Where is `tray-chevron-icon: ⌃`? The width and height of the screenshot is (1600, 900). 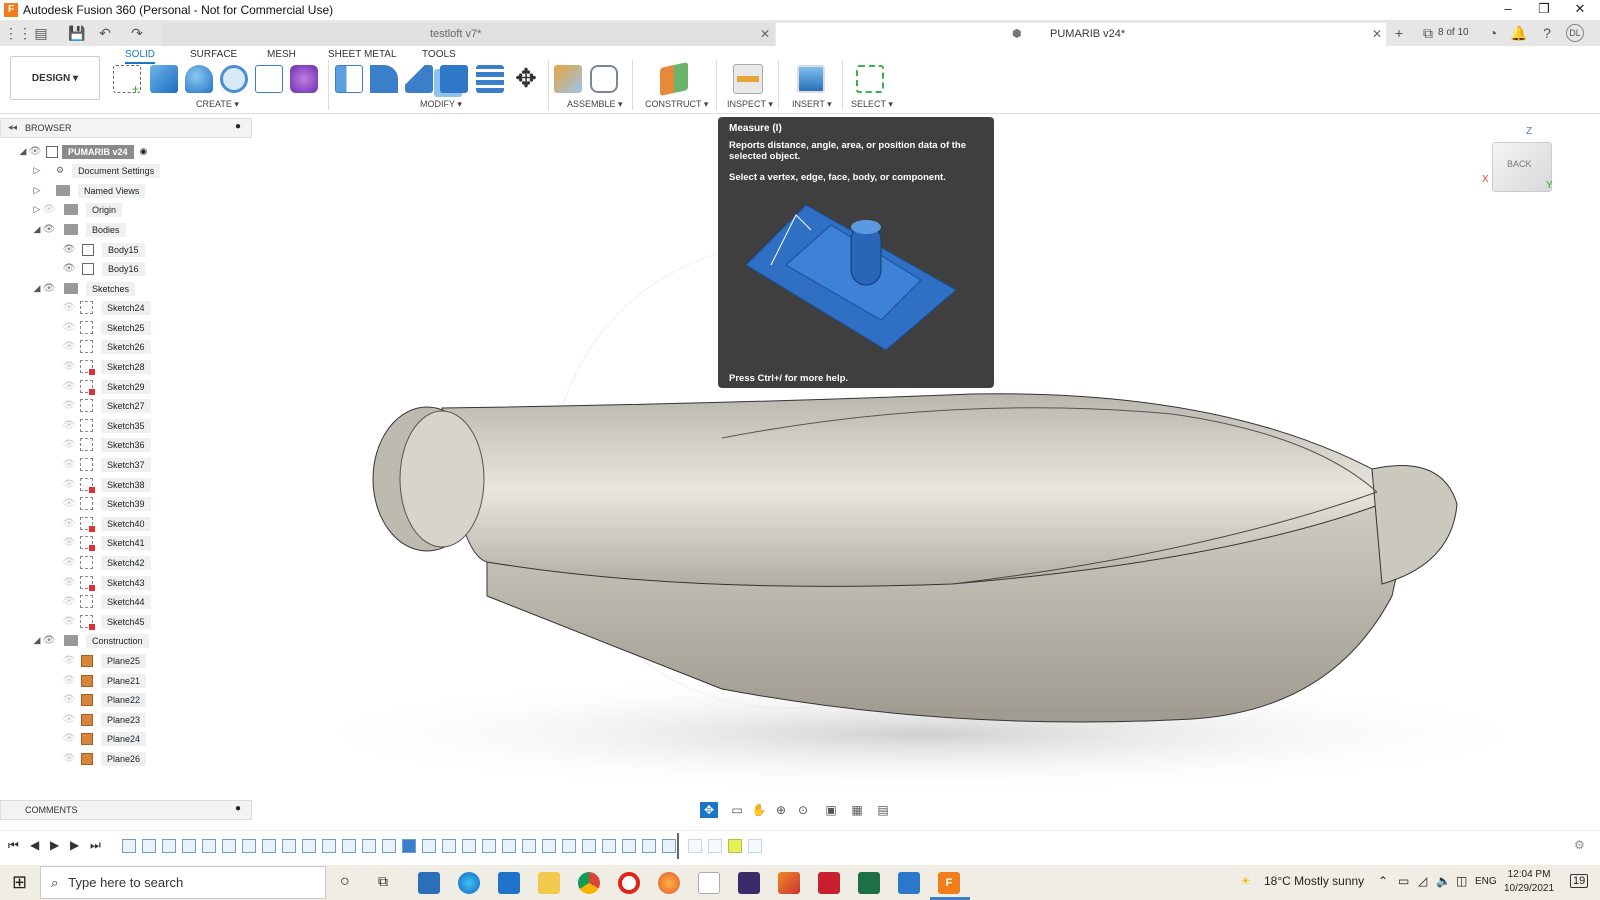
tray-chevron-icon: ⌃ is located at coordinates (1383, 881).